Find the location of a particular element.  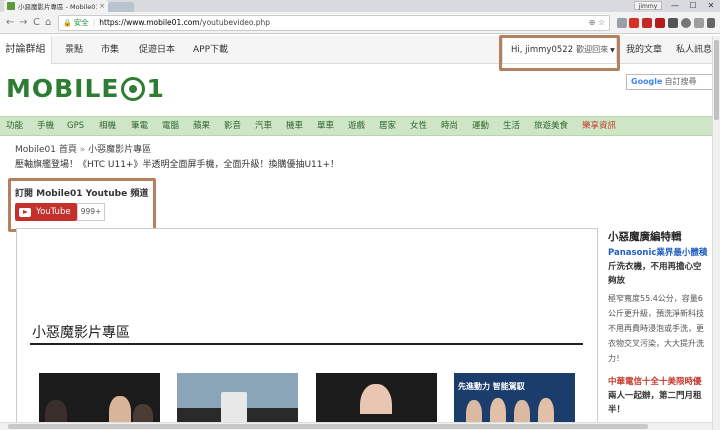

category-item: 生活 is located at coordinates (511, 126).